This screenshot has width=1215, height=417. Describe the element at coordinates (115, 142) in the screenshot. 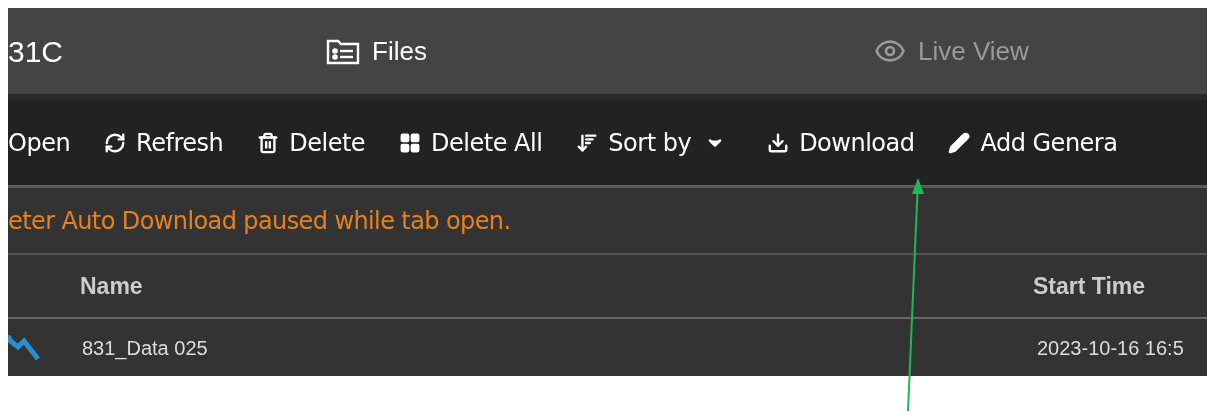

I see `refresh-icon` at that location.